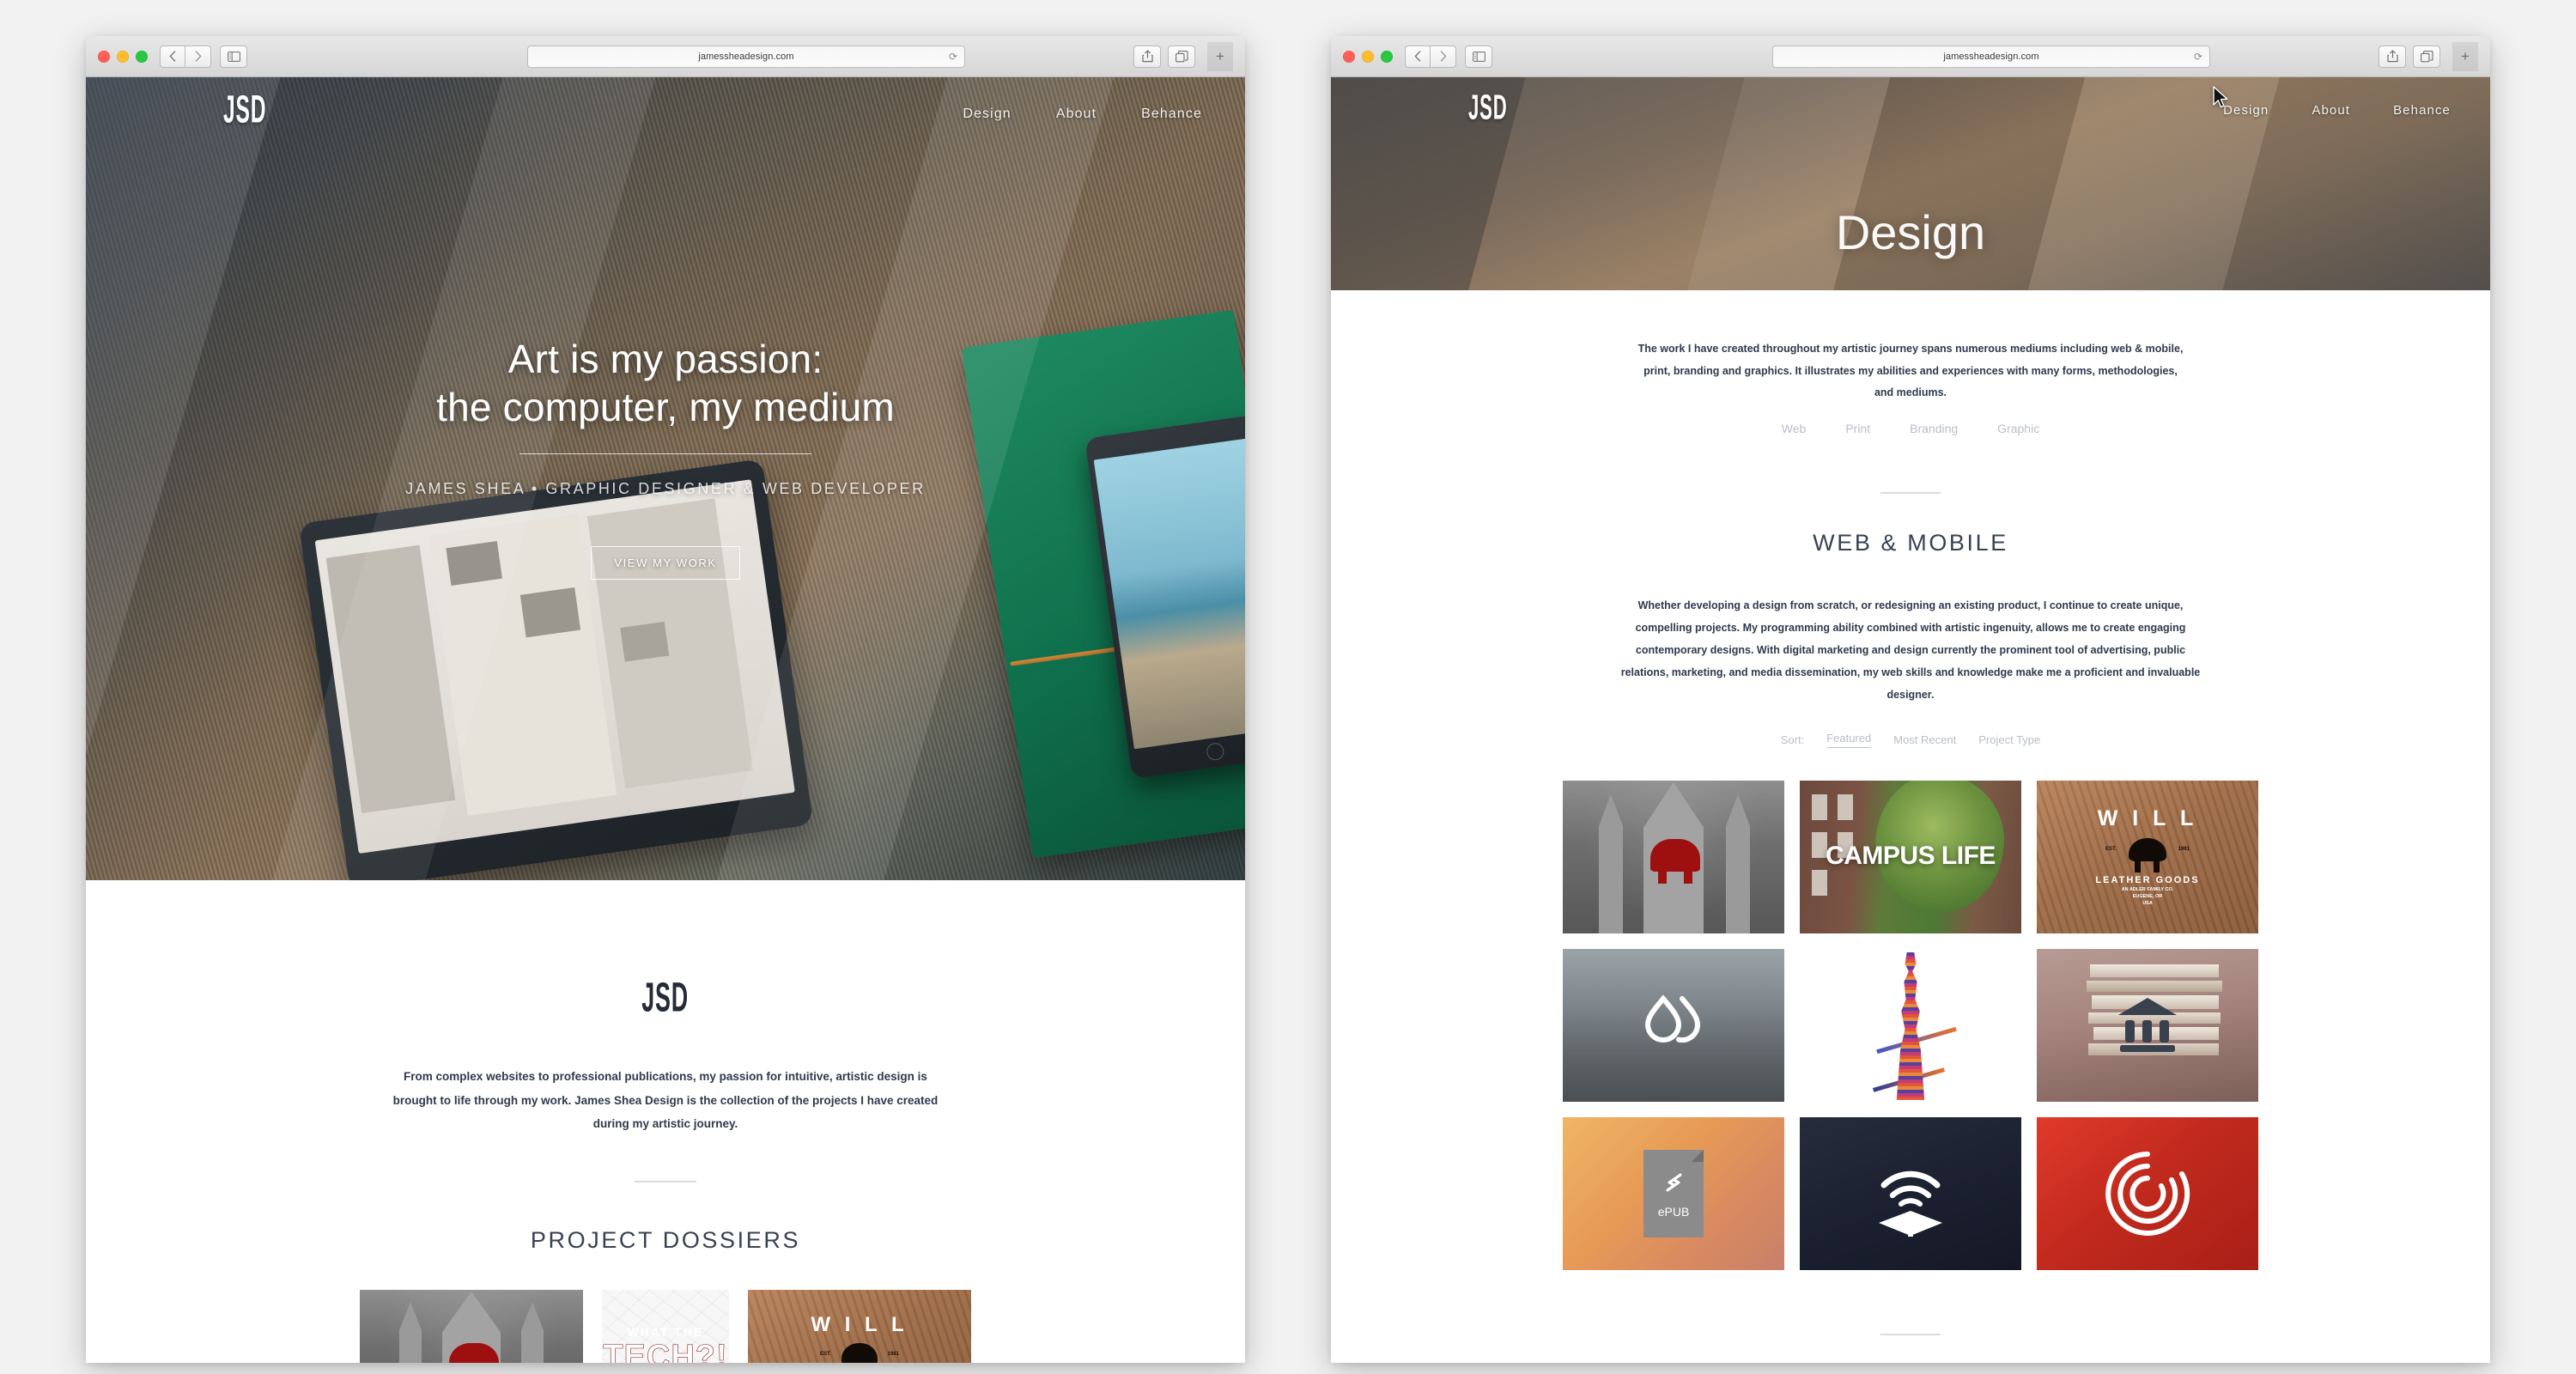 This screenshot has height=1374, width=2576. I want to click on cow-silhouette-icon, so click(2147, 855).